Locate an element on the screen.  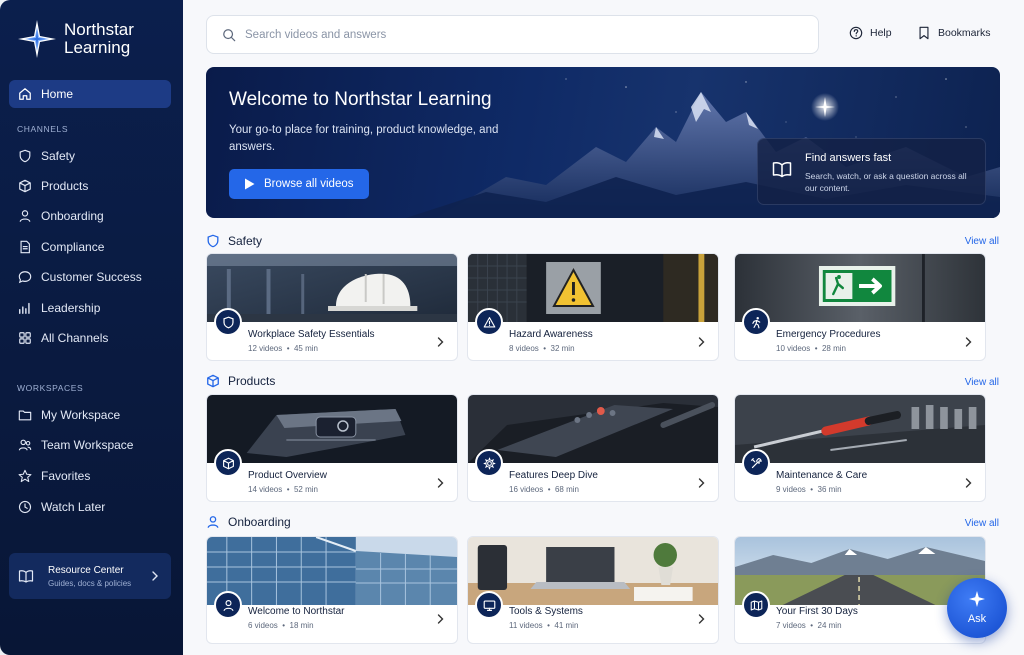
card-duration: 32 min is located at coordinates (562, 348).